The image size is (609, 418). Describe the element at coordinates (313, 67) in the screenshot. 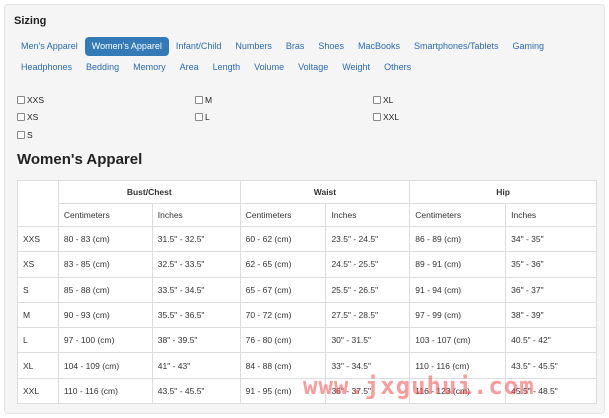

I see `tab-voltage: Voltage` at that location.